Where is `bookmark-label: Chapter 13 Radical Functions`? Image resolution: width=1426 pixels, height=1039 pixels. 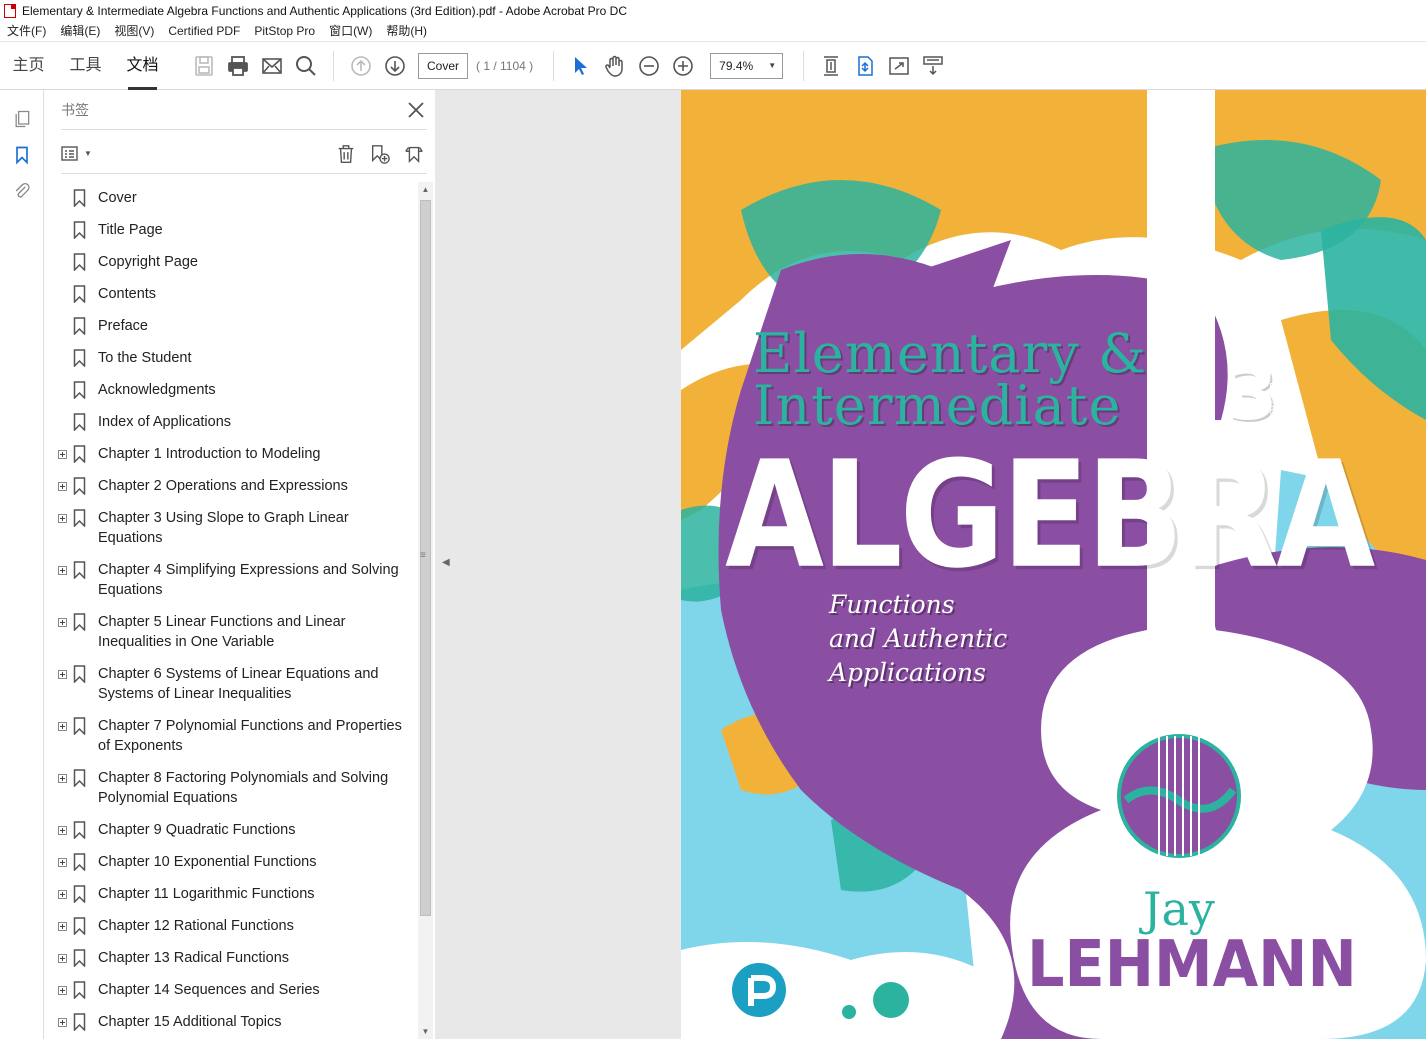 bookmark-label: Chapter 13 Radical Functions is located at coordinates (194, 958).